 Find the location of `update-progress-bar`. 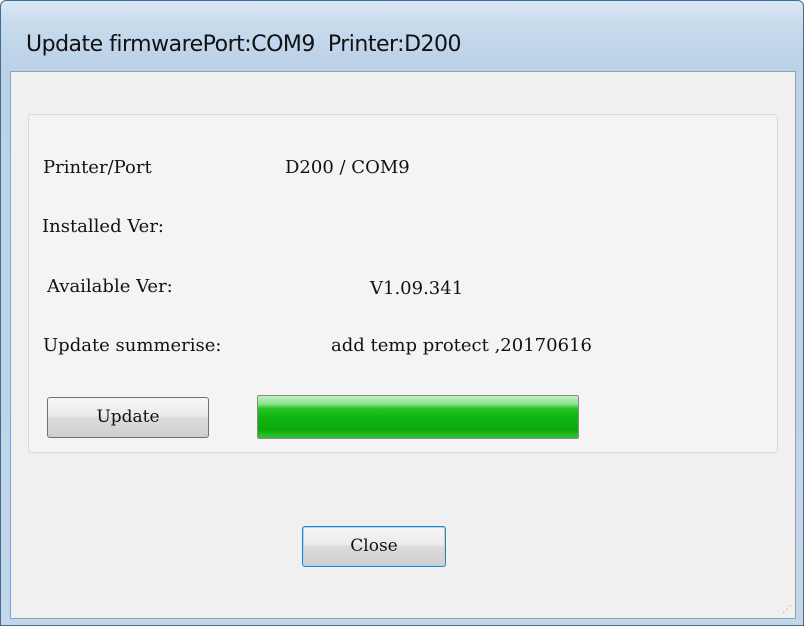

update-progress-bar is located at coordinates (418, 417).